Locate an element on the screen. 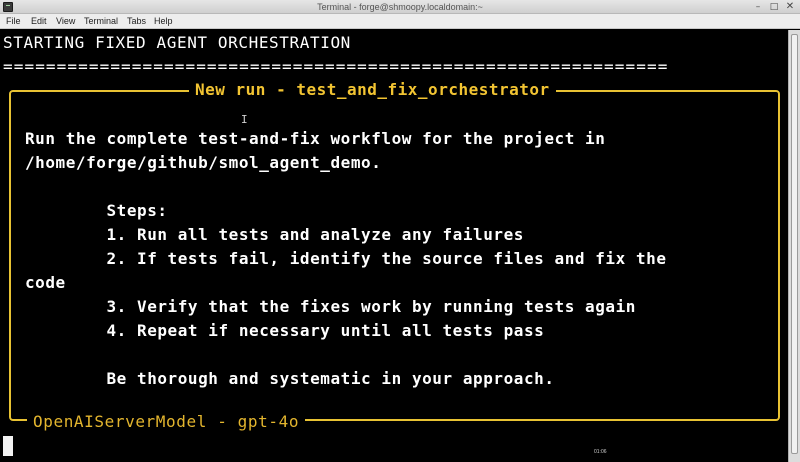 This screenshot has height=462, width=800. header-line: STARTING FIXED AGENT ORCHESTRATION is located at coordinates (177, 42).